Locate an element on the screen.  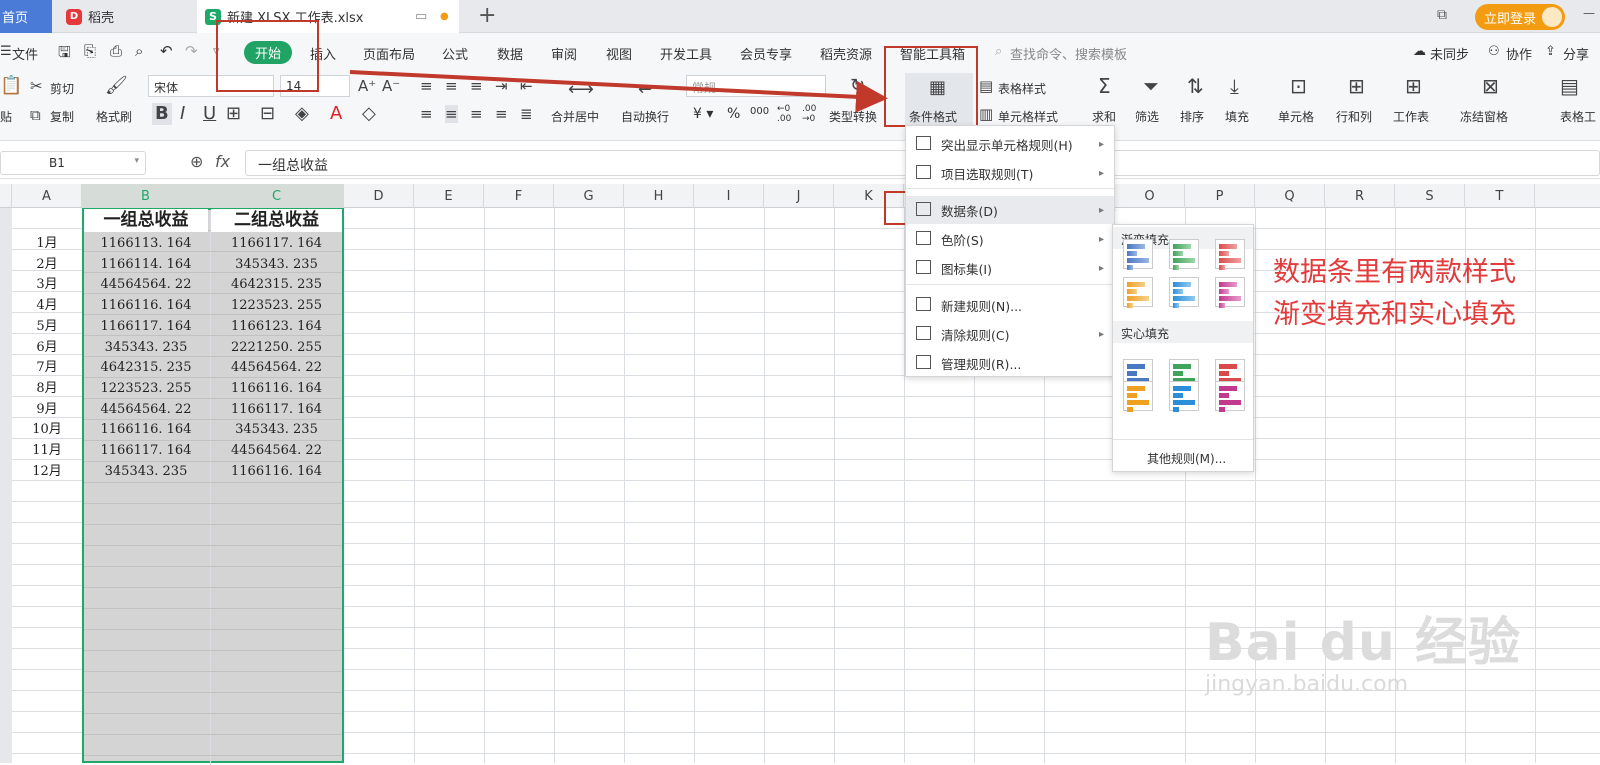
manage-rules-icon is located at coordinates (923, 362).